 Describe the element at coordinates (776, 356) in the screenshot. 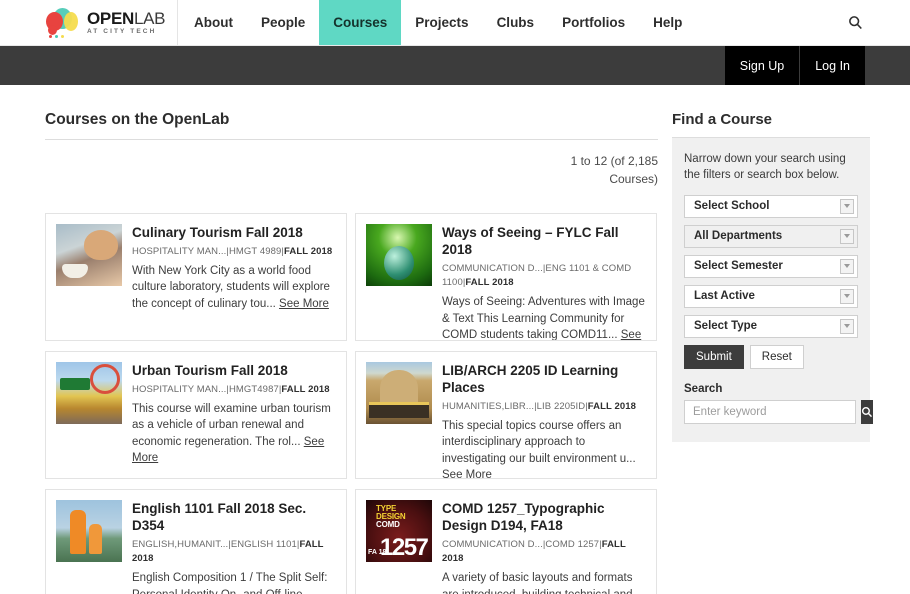

I see `reset-button: Reset` at that location.